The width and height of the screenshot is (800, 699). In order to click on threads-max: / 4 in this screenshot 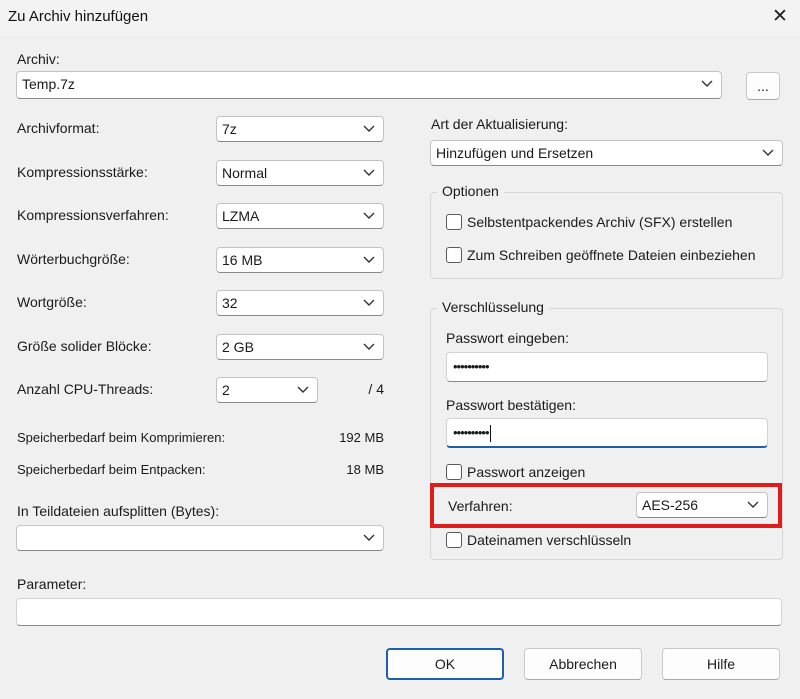, I will do `click(376, 389)`.